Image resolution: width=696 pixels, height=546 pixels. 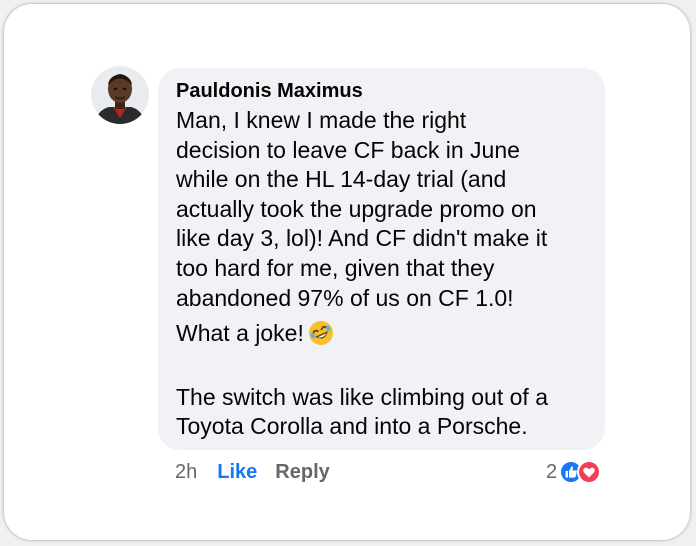 I want to click on reaction-icons, so click(x=580, y=472).